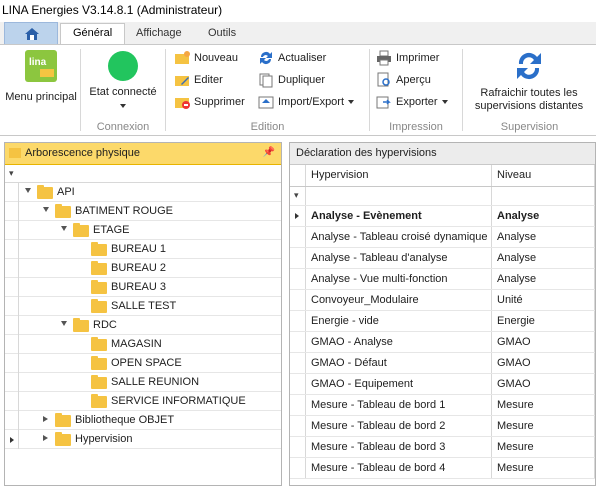 The height and width of the screenshot is (486, 596). What do you see at coordinates (399, 384) in the screenshot?
I see `cell-hypervision: GMAO - Equipement` at bounding box center [399, 384].